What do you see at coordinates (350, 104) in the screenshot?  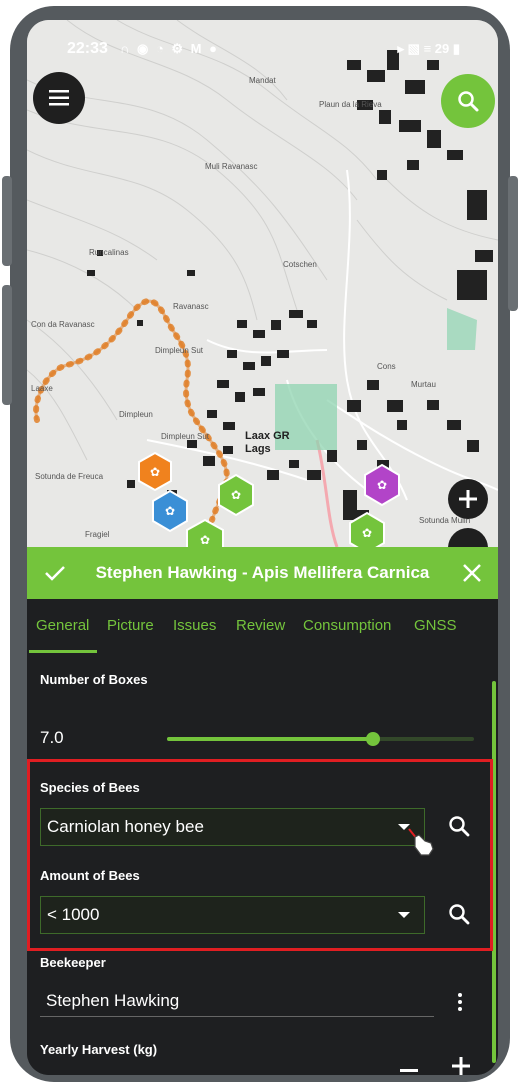 I see `map-place-label: Plaun da la Rieva` at bounding box center [350, 104].